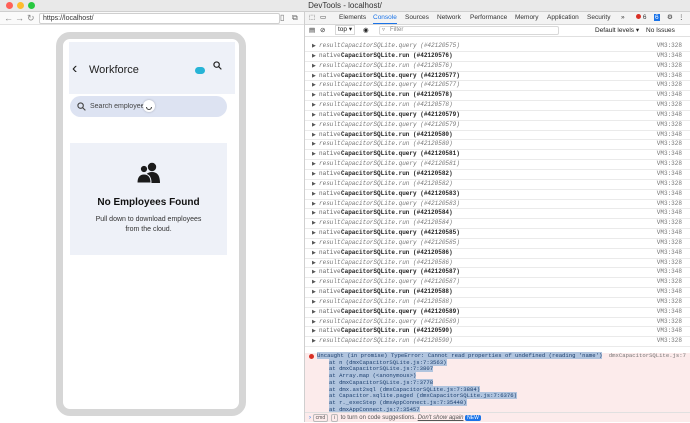 The height and width of the screenshot is (423, 690). What do you see at coordinates (641, 18) in the screenshot?
I see `error-count-badge: 6` at bounding box center [641, 18].